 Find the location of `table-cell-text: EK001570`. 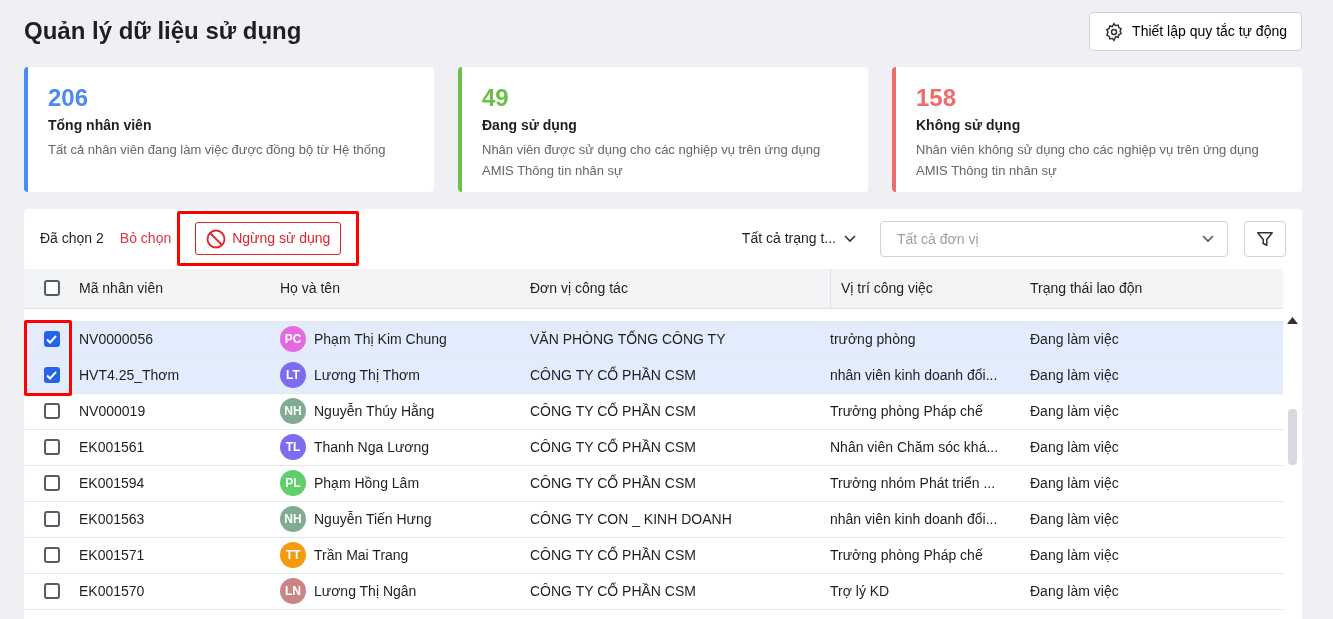

table-cell-text: EK001570 is located at coordinates (112, 591).